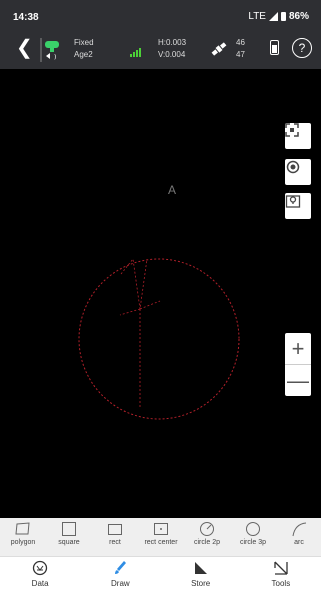  What do you see at coordinates (207, 537) in the screenshot?
I see `tool-circle-2p: circle 2p` at bounding box center [207, 537].